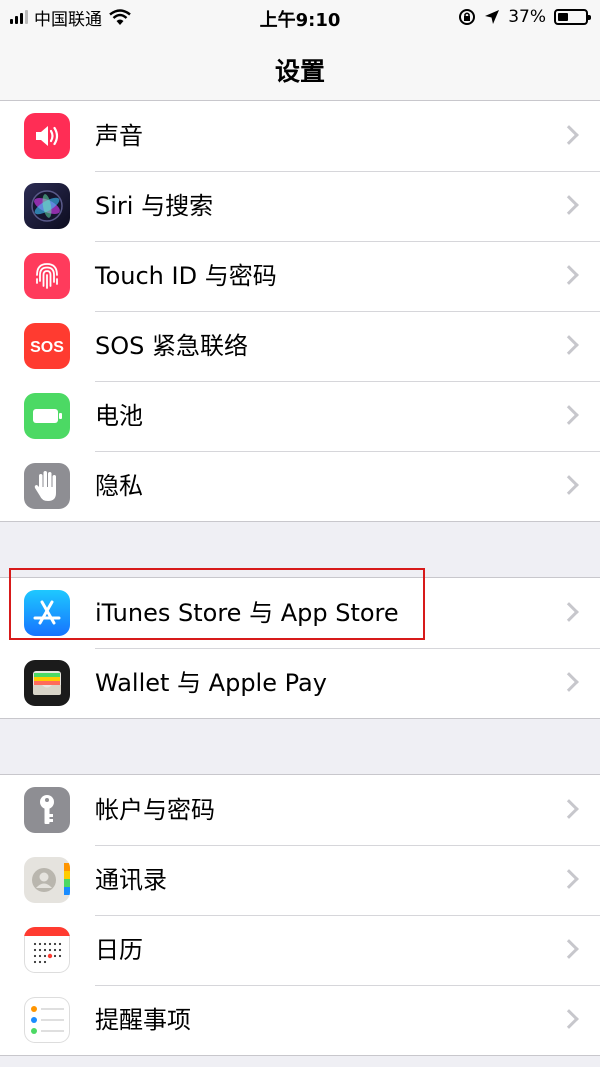  I want to click on settings-row-label: 提醒事项, so click(143, 1020).